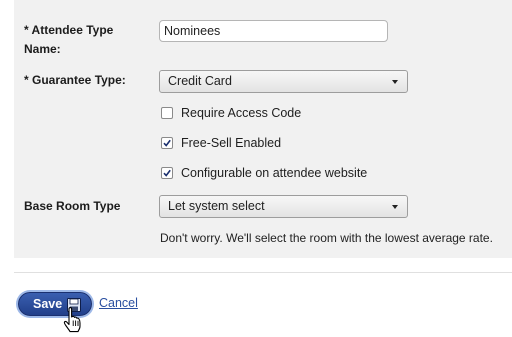  Describe the element at coordinates (263, 272) in the screenshot. I see `divider` at that location.